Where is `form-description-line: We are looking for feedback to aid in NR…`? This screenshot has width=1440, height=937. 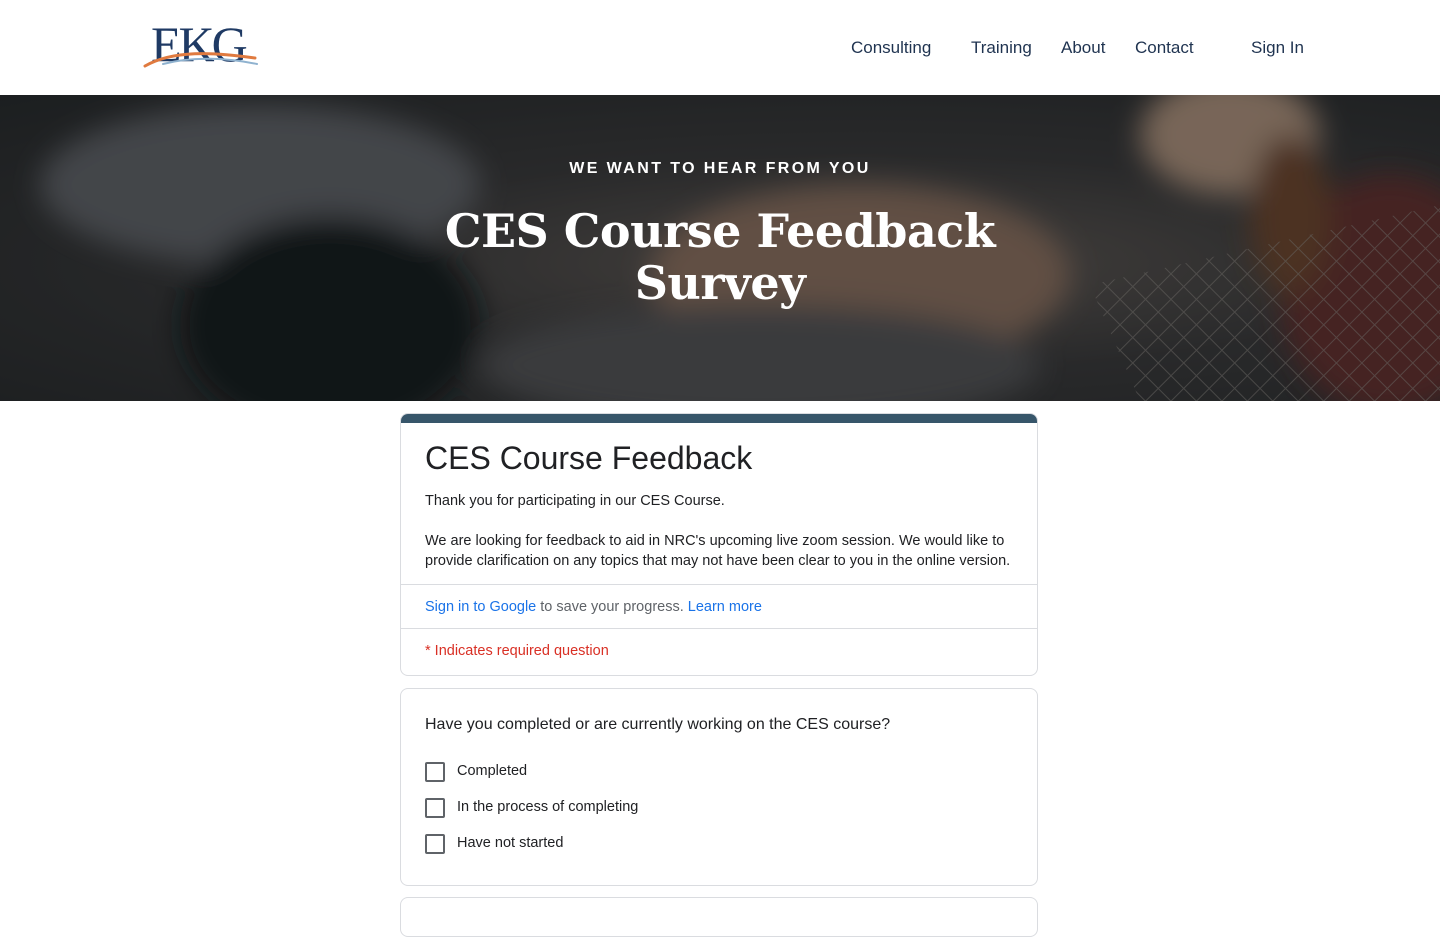 form-description-line: We are looking for feedback to aid in NR… is located at coordinates (718, 551).